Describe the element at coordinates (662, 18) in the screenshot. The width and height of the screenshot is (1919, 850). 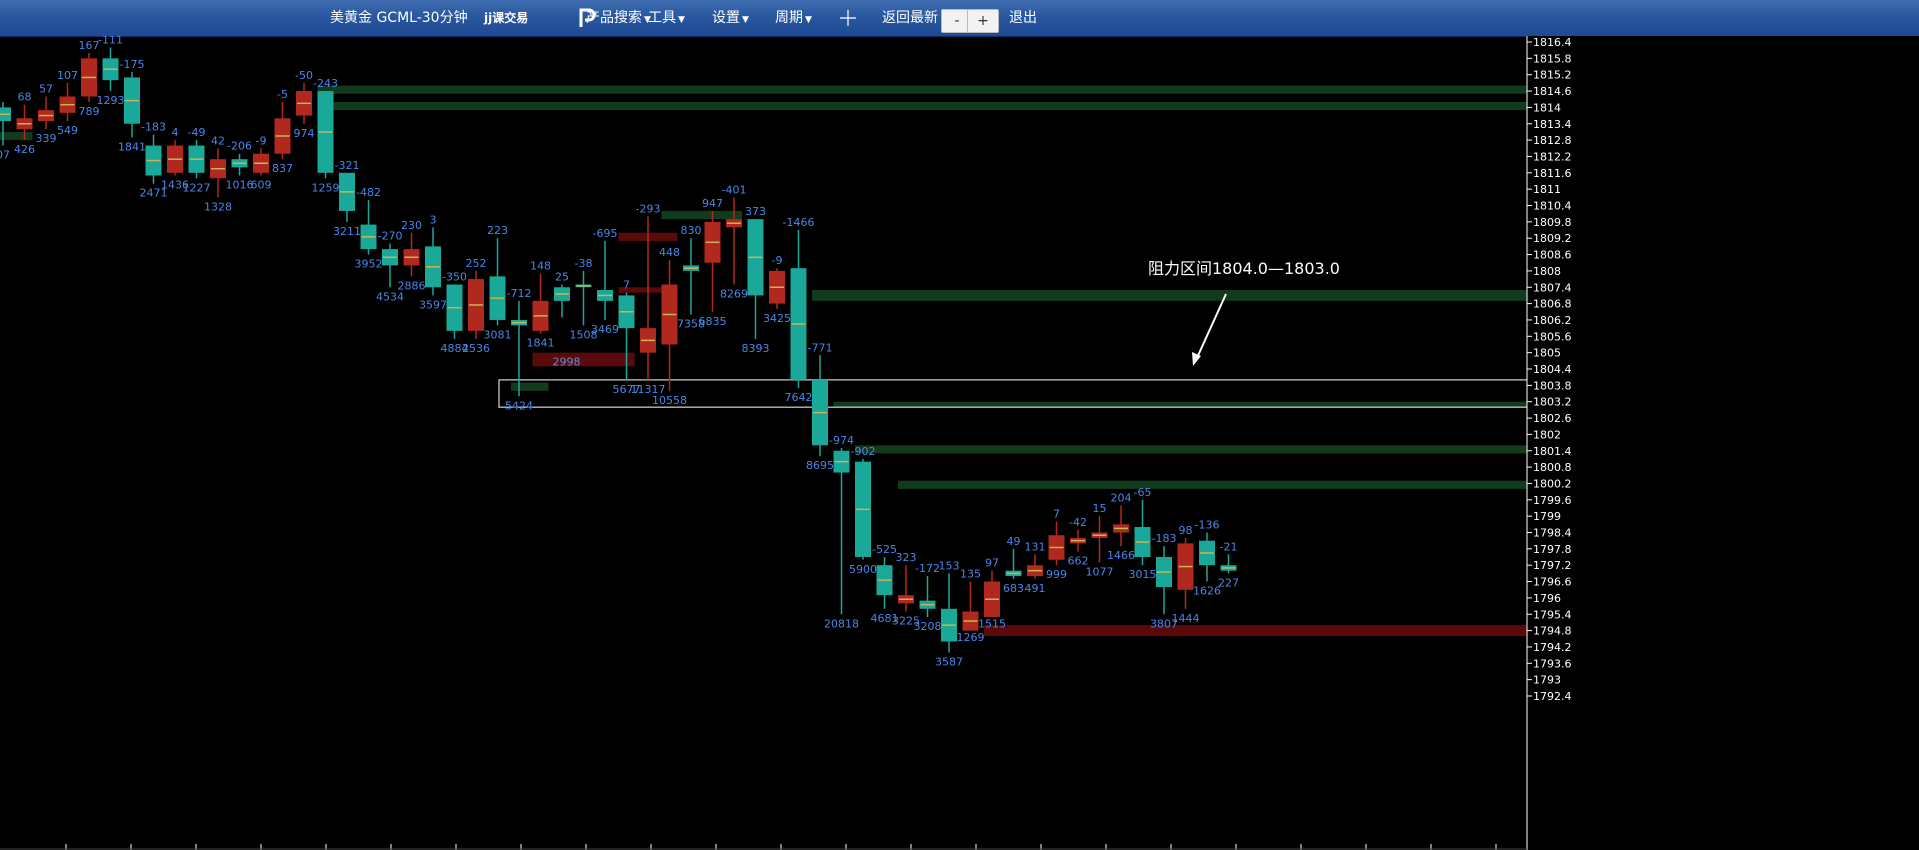
I see `menu-tools-label: 工具` at that location.